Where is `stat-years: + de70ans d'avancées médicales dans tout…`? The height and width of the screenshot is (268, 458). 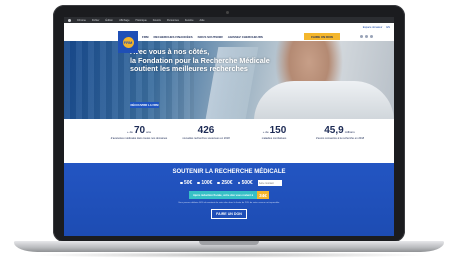 stat-years: + de70ans d'avancées médicales dans tout… is located at coordinates (139, 132).